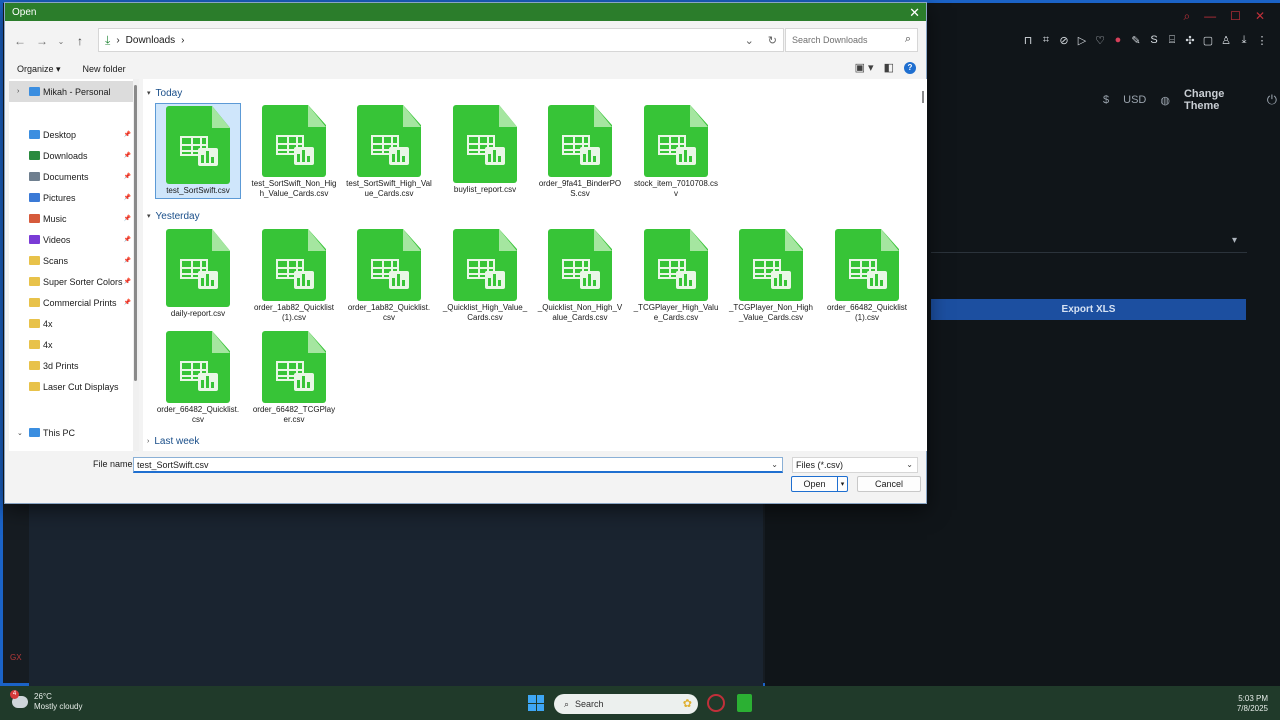 The image size is (1280, 720). I want to click on group-header-yesterday: ▾ Yesterday, so click(173, 216).